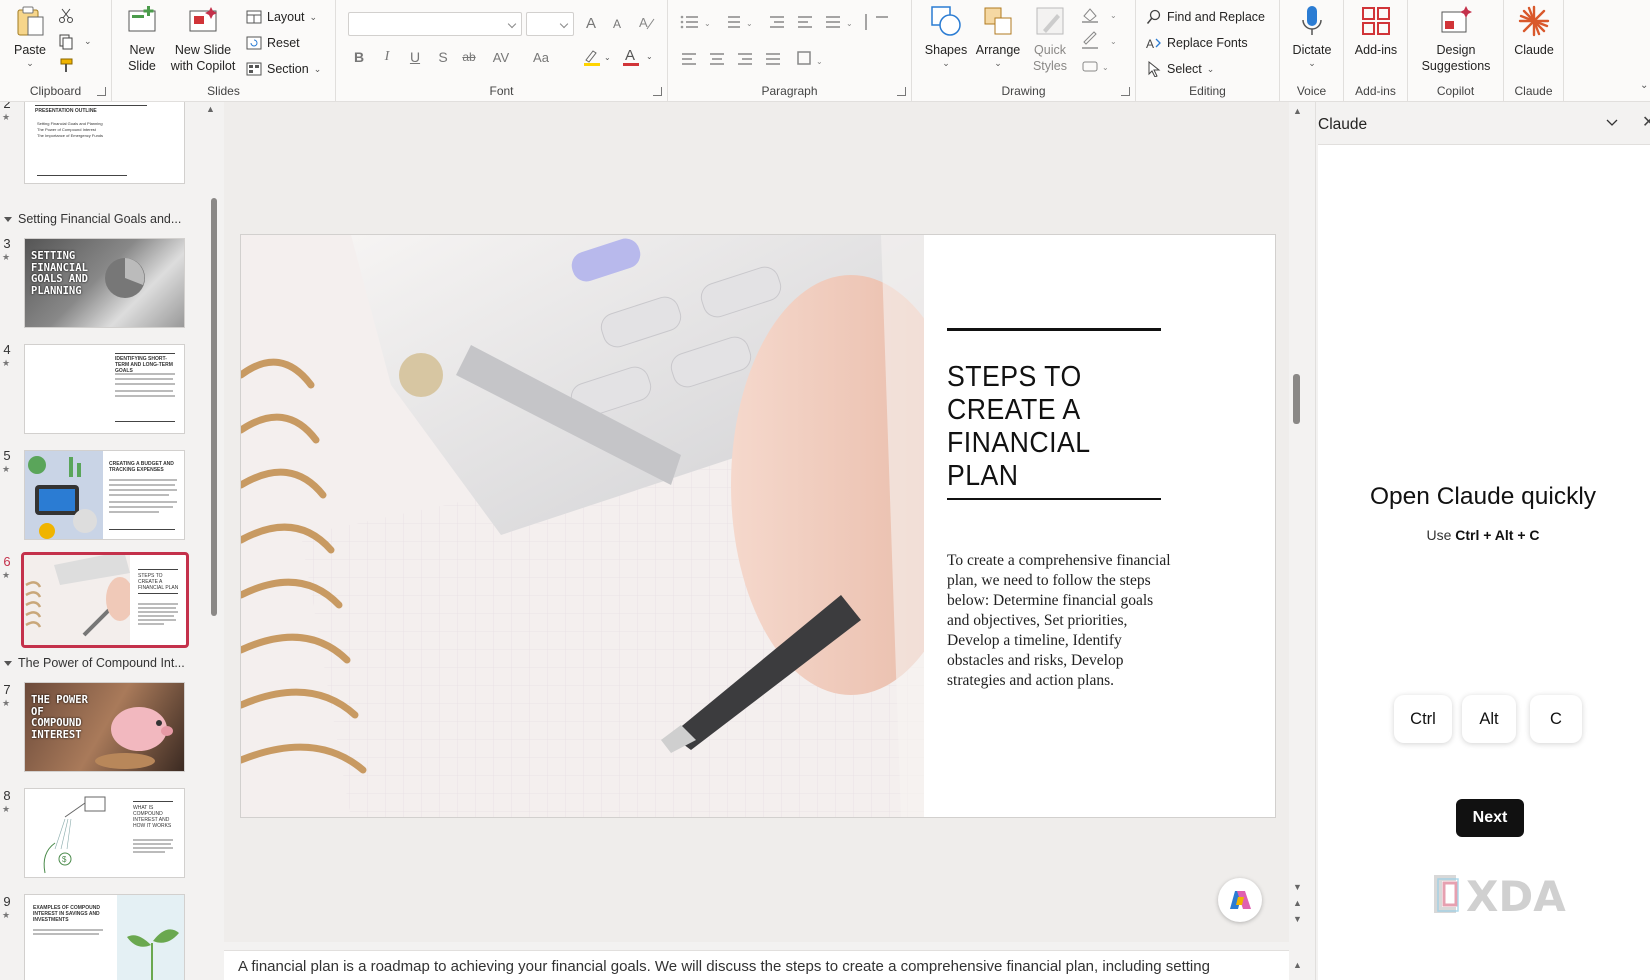 The image size is (1650, 980). I want to click on shortcut-text: Ctrl + Alt + C, so click(1497, 535).